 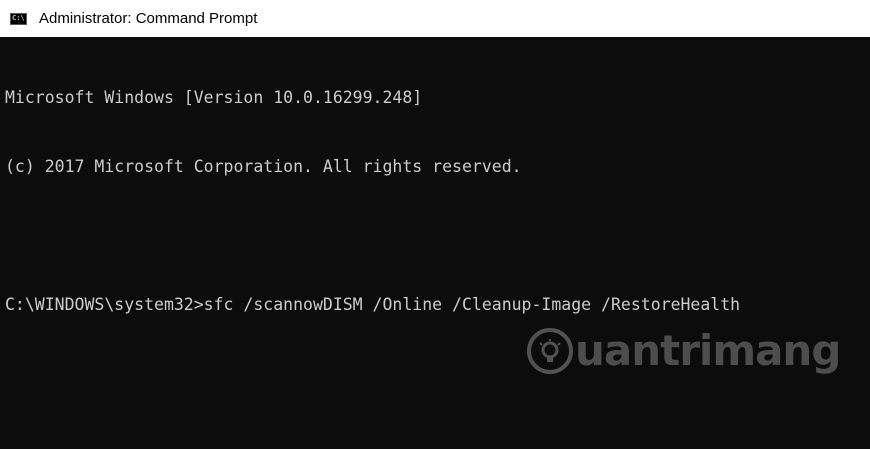 I want to click on window-title: Administrator: Command Prompt, so click(x=148, y=18).